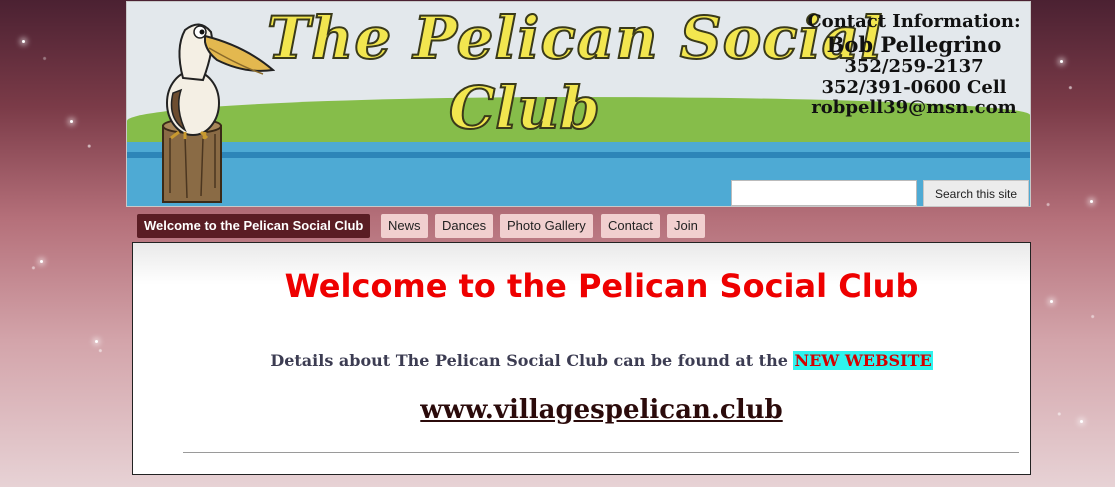  I want to click on new-website-link: NEW WEBSITE, so click(863, 360).